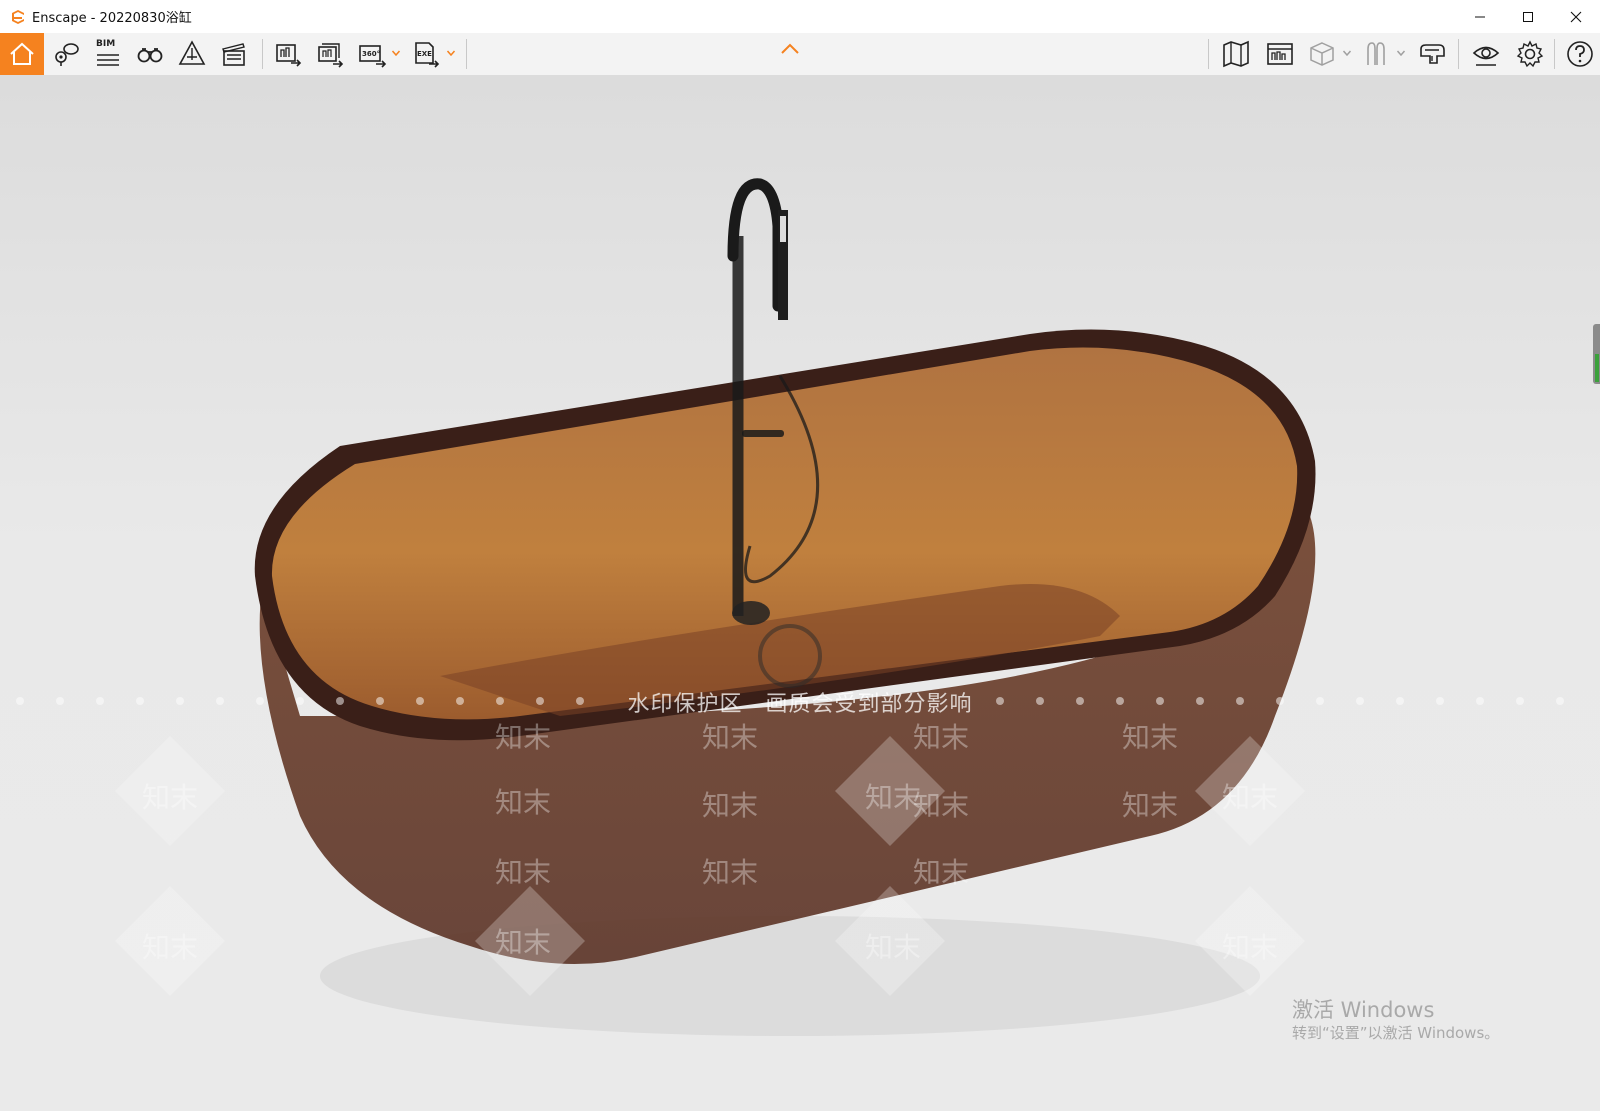  I want to click on video-editor-button, so click(234, 54).